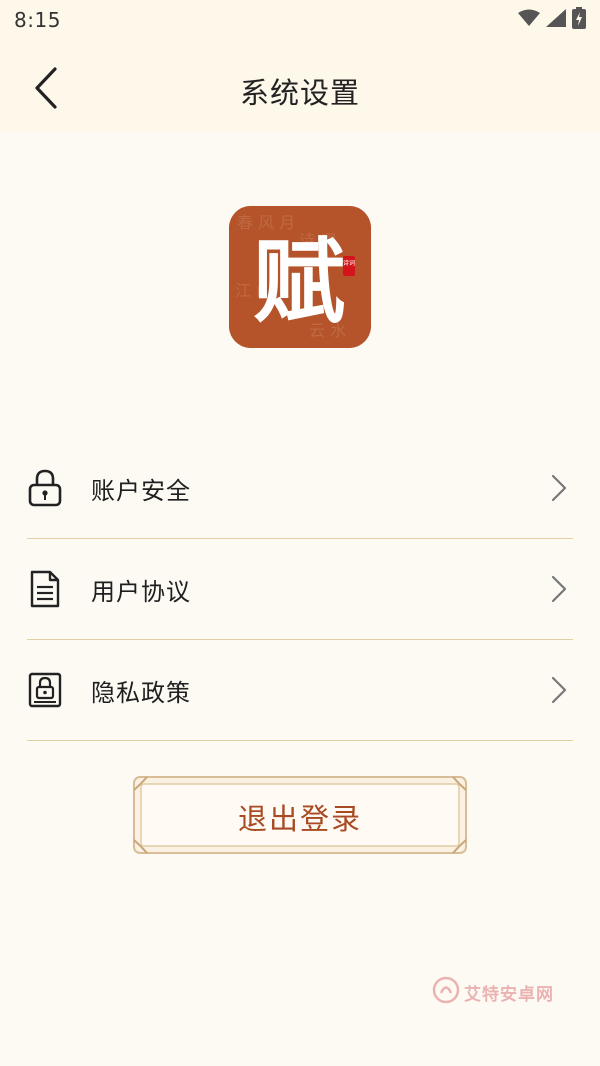 Image resolution: width=600 pixels, height=1066 pixels. Describe the element at coordinates (299, 282) in the screenshot. I see `logo-character: 赋` at that location.